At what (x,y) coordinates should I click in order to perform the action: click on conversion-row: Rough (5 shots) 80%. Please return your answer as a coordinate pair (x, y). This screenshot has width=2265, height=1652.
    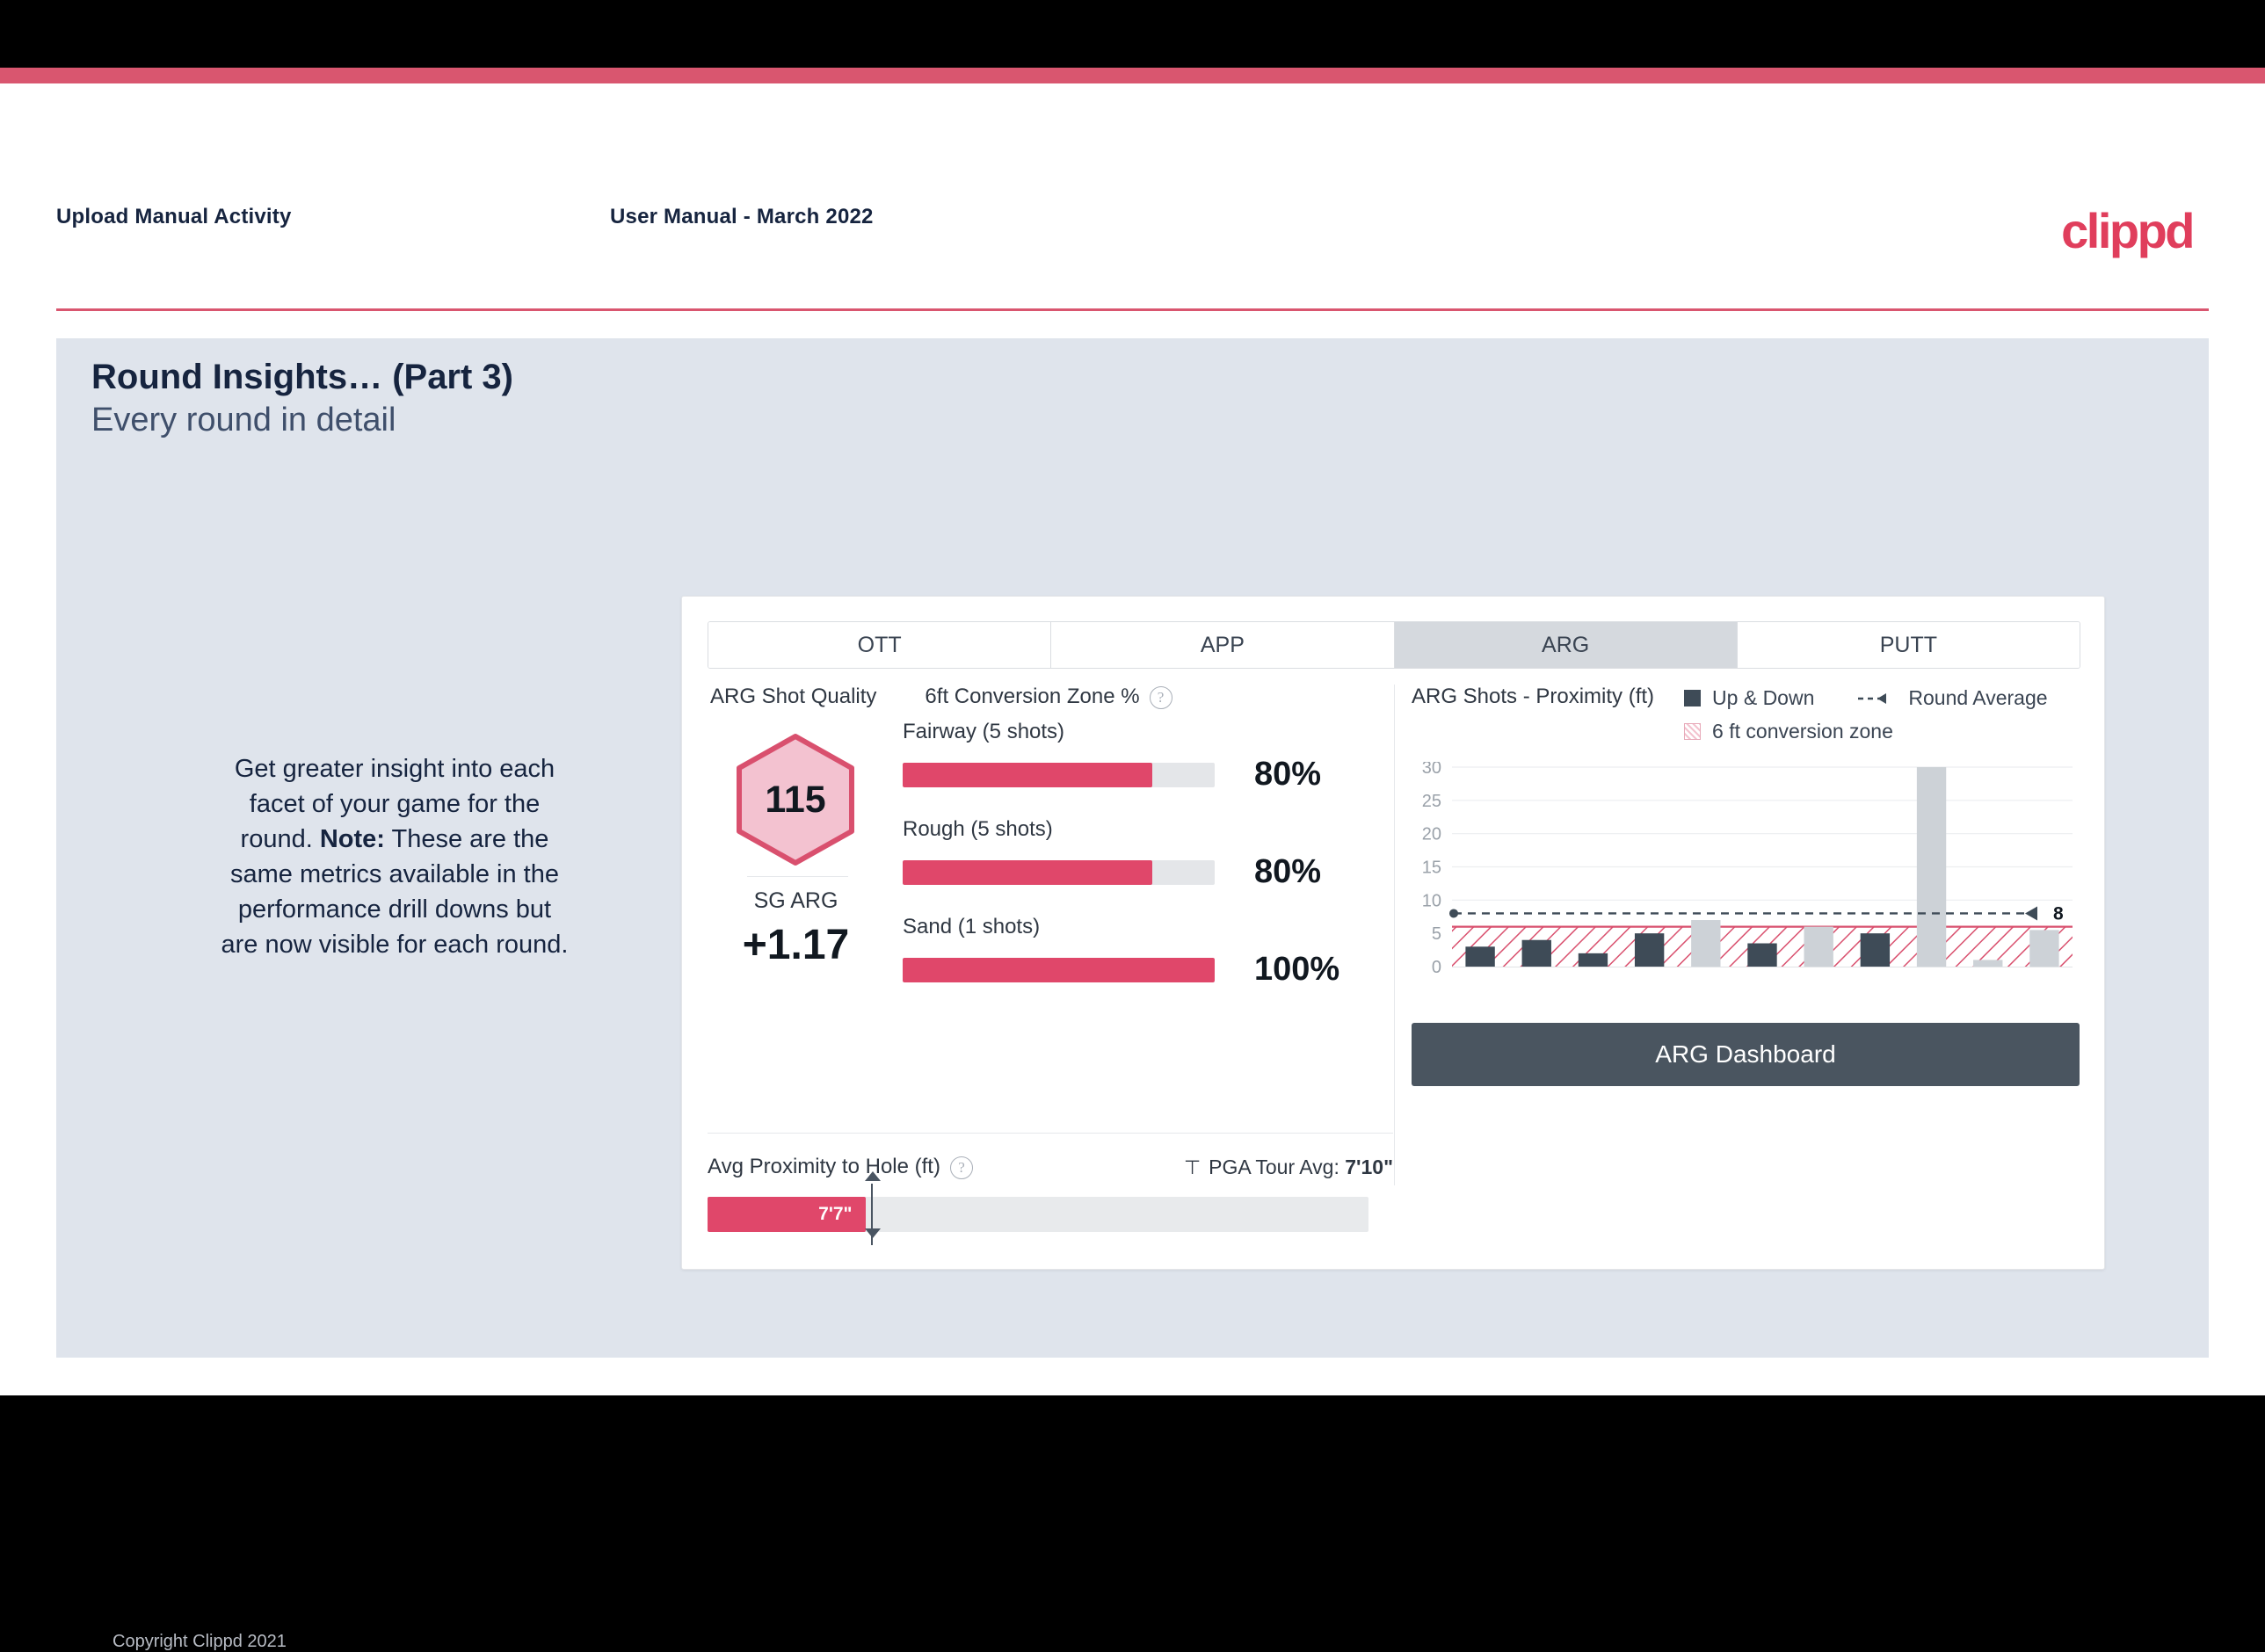
    Looking at the image, I should click on (1149, 854).